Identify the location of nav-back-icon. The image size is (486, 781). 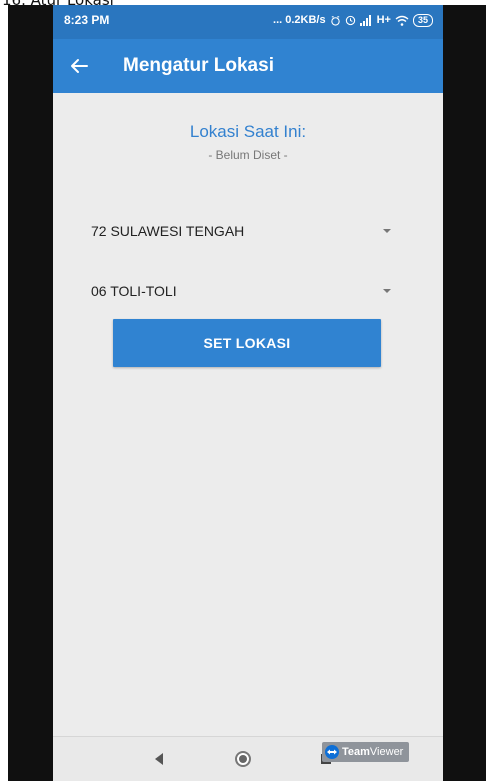
(159, 759).